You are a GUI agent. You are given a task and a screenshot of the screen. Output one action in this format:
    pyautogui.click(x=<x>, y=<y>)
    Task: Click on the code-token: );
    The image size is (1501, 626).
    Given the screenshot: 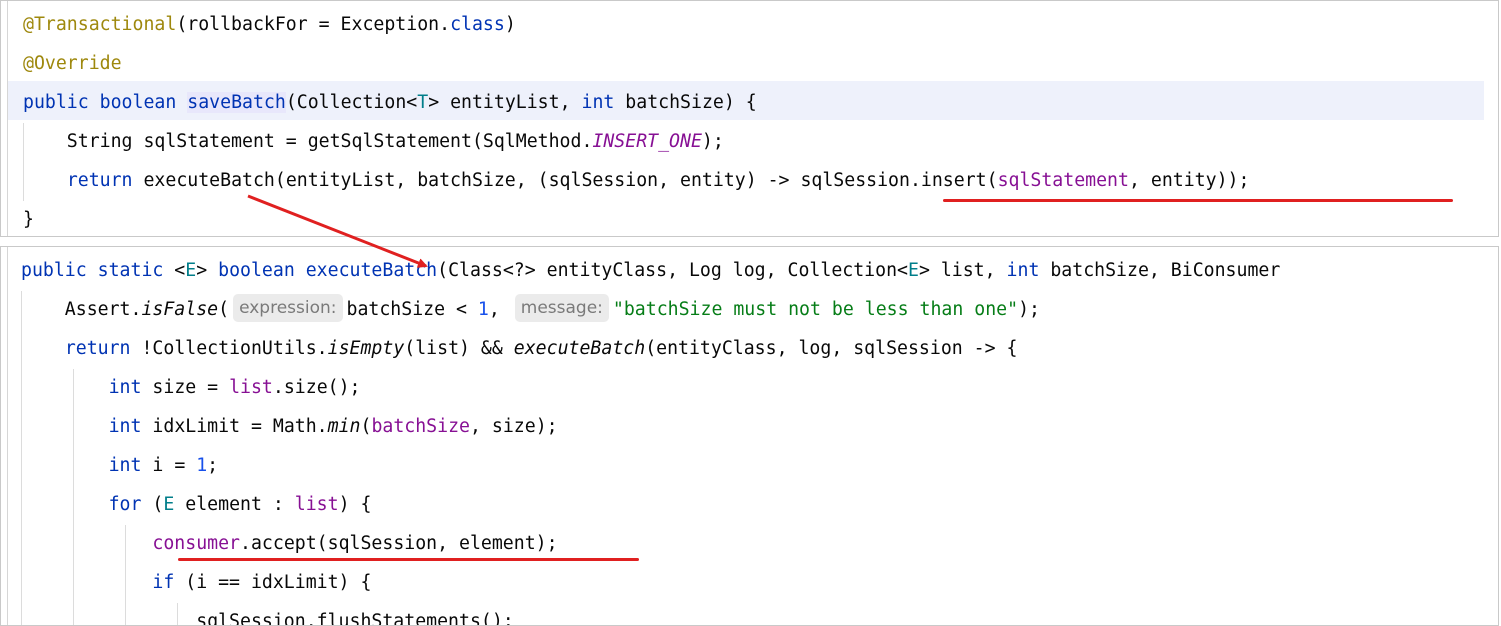 What is the action you would take?
    pyautogui.click(x=1029, y=309)
    